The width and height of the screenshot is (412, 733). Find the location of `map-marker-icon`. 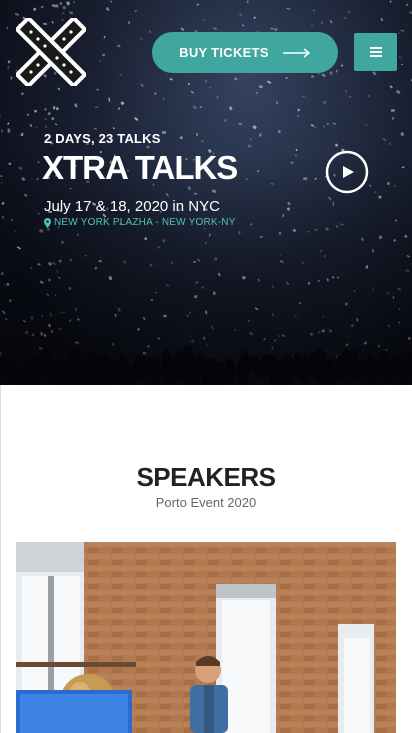

map-marker-icon is located at coordinates (47, 222).